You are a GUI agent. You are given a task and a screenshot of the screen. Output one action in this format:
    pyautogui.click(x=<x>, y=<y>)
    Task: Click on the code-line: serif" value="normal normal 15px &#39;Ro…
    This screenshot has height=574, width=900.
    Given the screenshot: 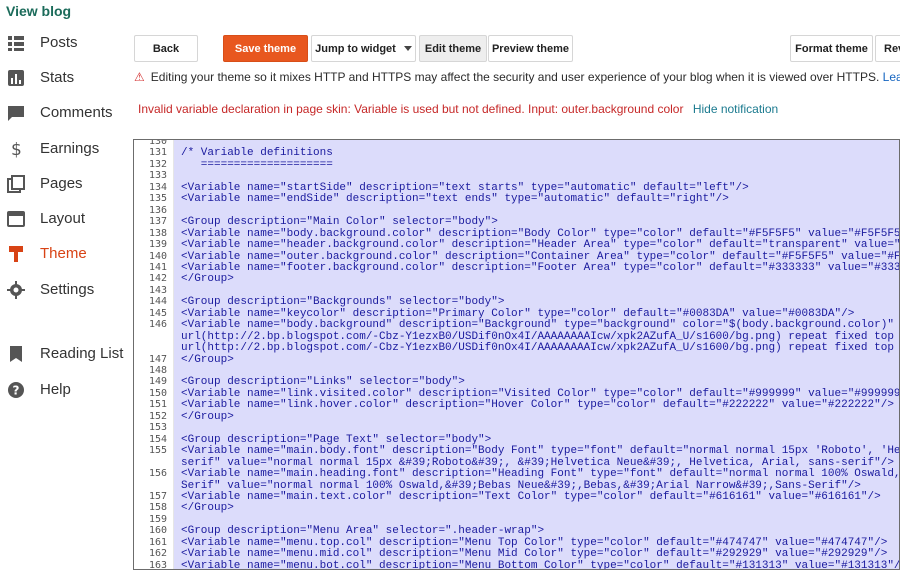 What is the action you would take?
    pyautogui.click(x=537, y=462)
    